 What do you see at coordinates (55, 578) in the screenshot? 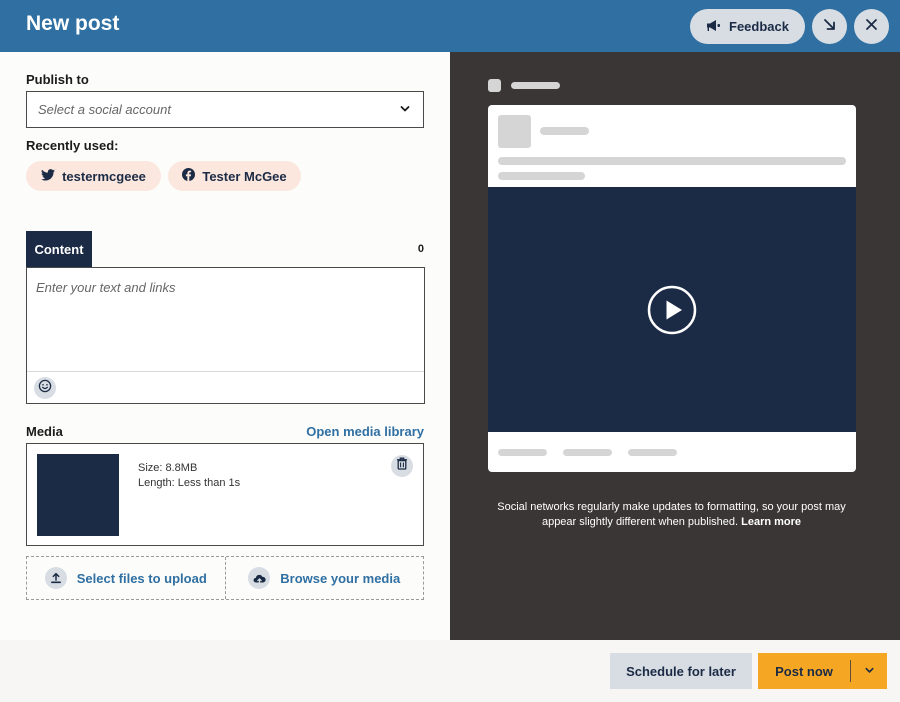
I see `upload-icon` at bounding box center [55, 578].